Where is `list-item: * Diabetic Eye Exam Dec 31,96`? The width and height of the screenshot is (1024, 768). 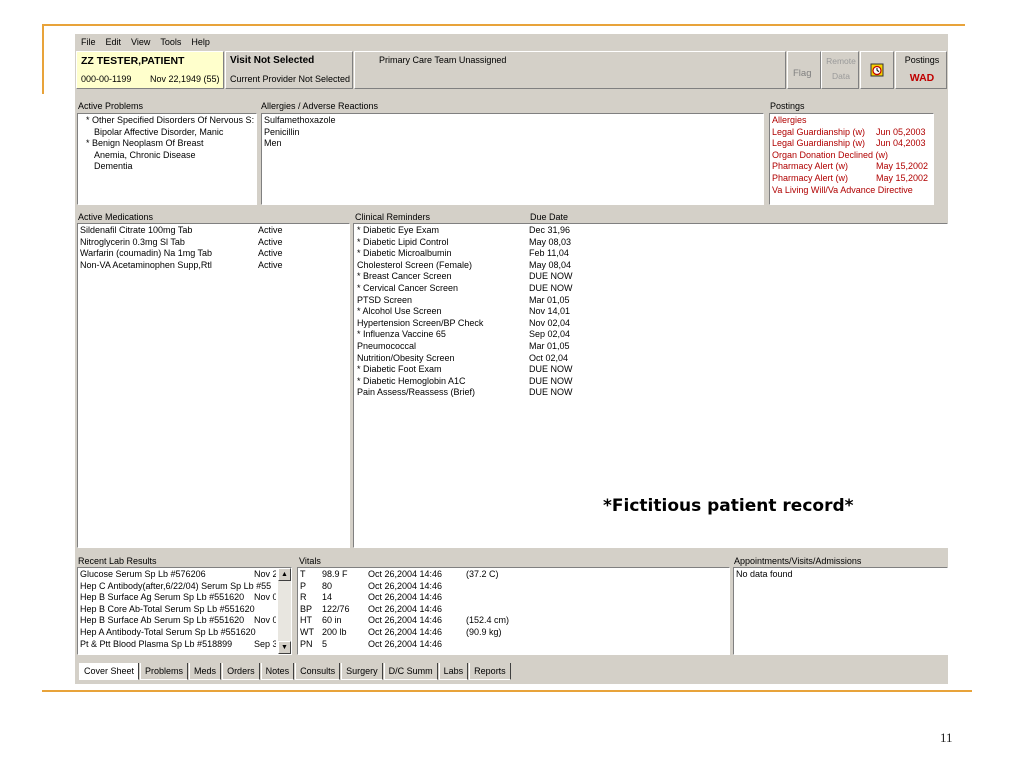
list-item: * Diabetic Eye Exam Dec 31,96 is located at coordinates (651, 231).